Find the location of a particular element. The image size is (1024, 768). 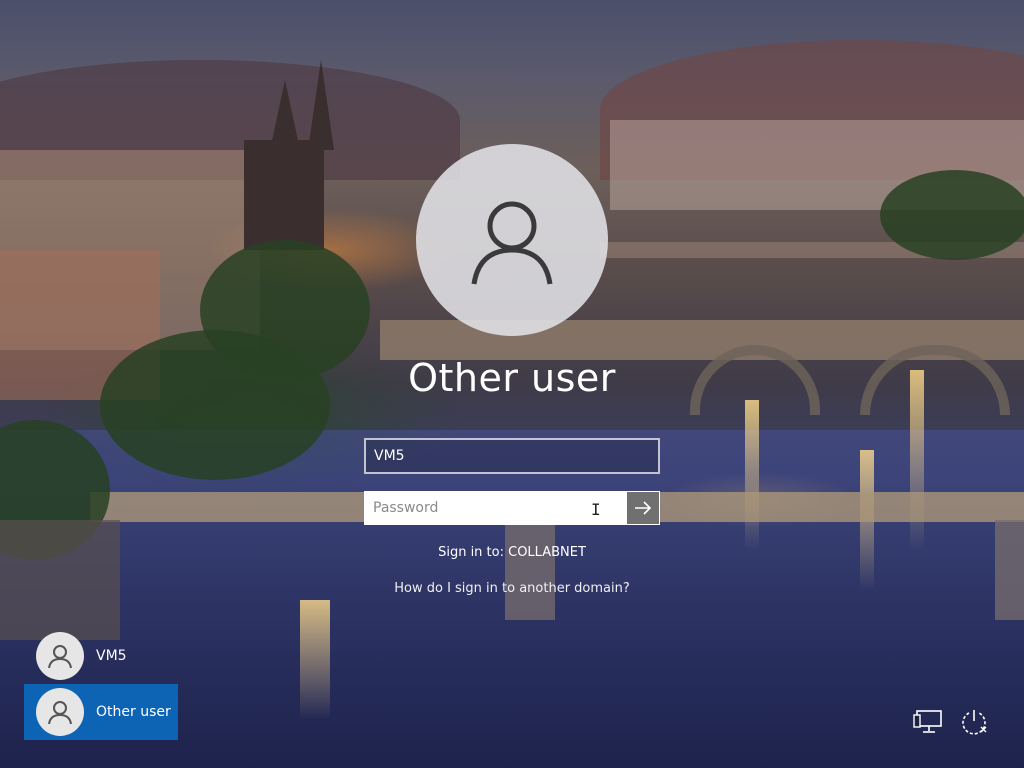

user-tile-vm5: VM5 is located at coordinates (101, 656).